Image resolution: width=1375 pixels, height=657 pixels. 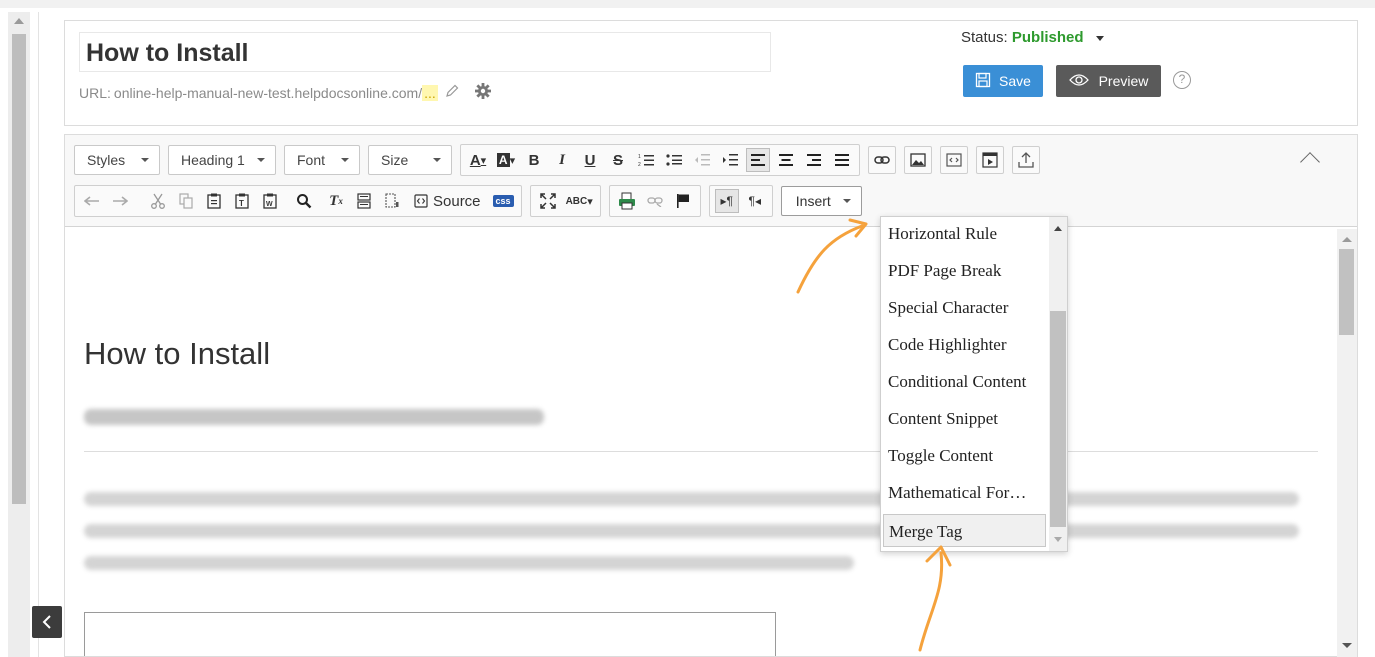 I want to click on font-dropdown: Font, so click(x=322, y=160).